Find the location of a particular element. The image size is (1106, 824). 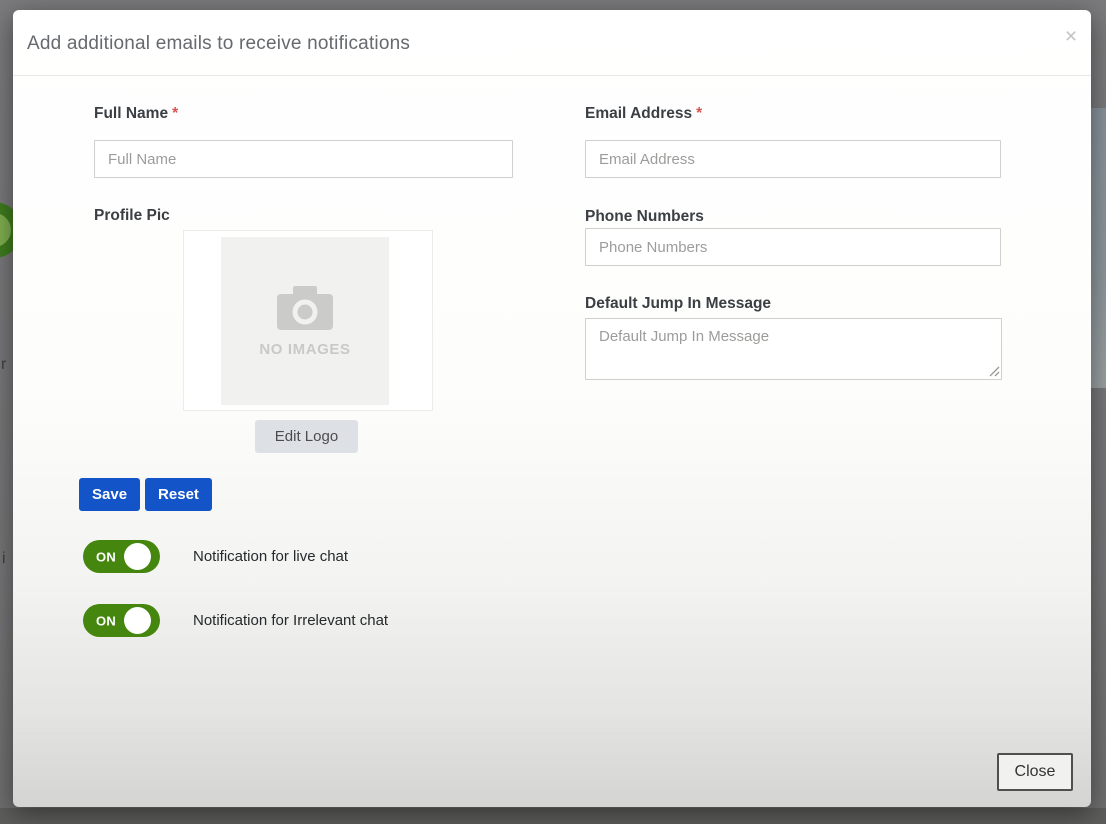

phone-numbers-label: Phone Numbers is located at coordinates (644, 216).